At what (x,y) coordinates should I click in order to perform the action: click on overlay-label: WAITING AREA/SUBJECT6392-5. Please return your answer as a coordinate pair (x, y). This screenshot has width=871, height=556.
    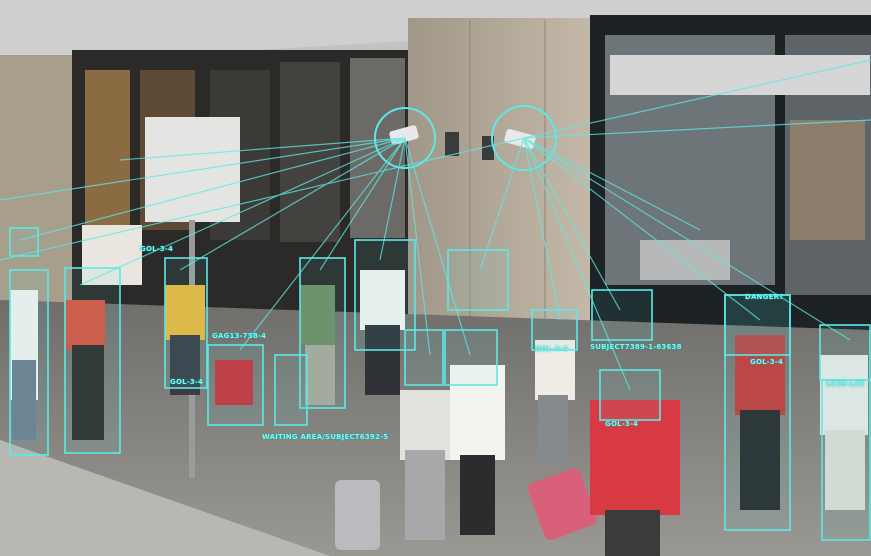
    Looking at the image, I should click on (325, 437).